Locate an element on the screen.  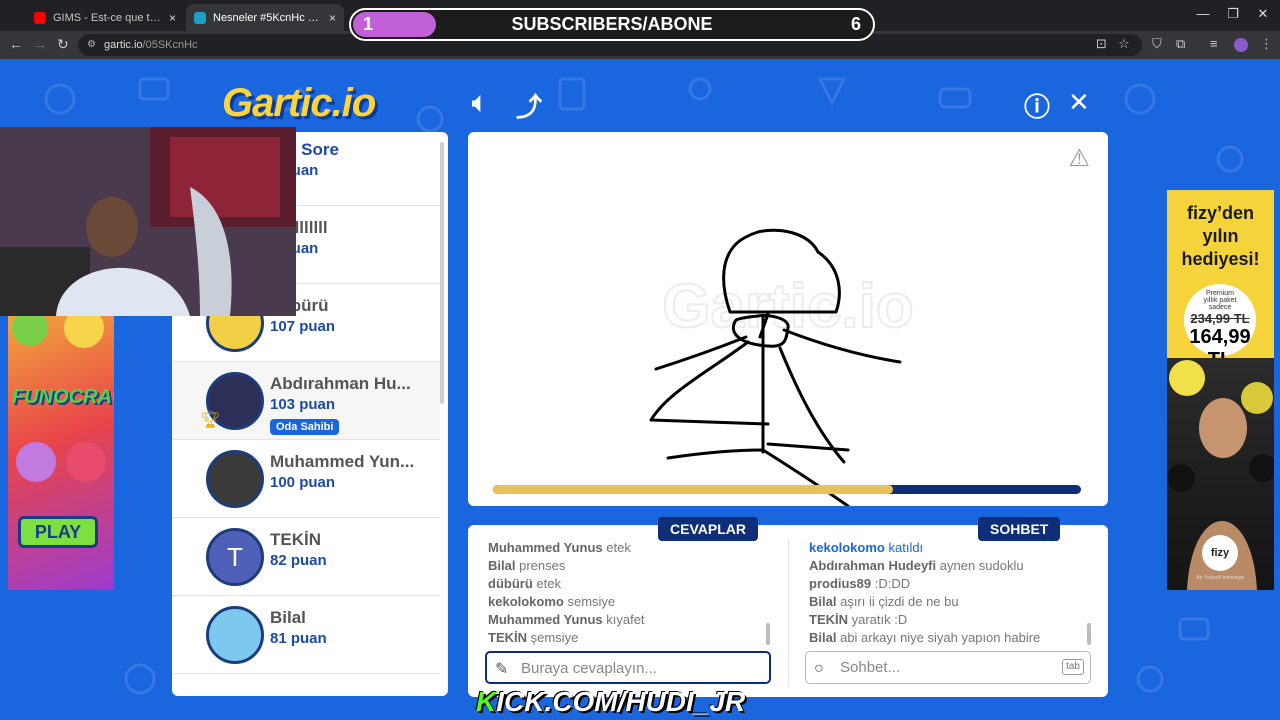
message-row: dübürü etek is located at coordinates (633, 584).